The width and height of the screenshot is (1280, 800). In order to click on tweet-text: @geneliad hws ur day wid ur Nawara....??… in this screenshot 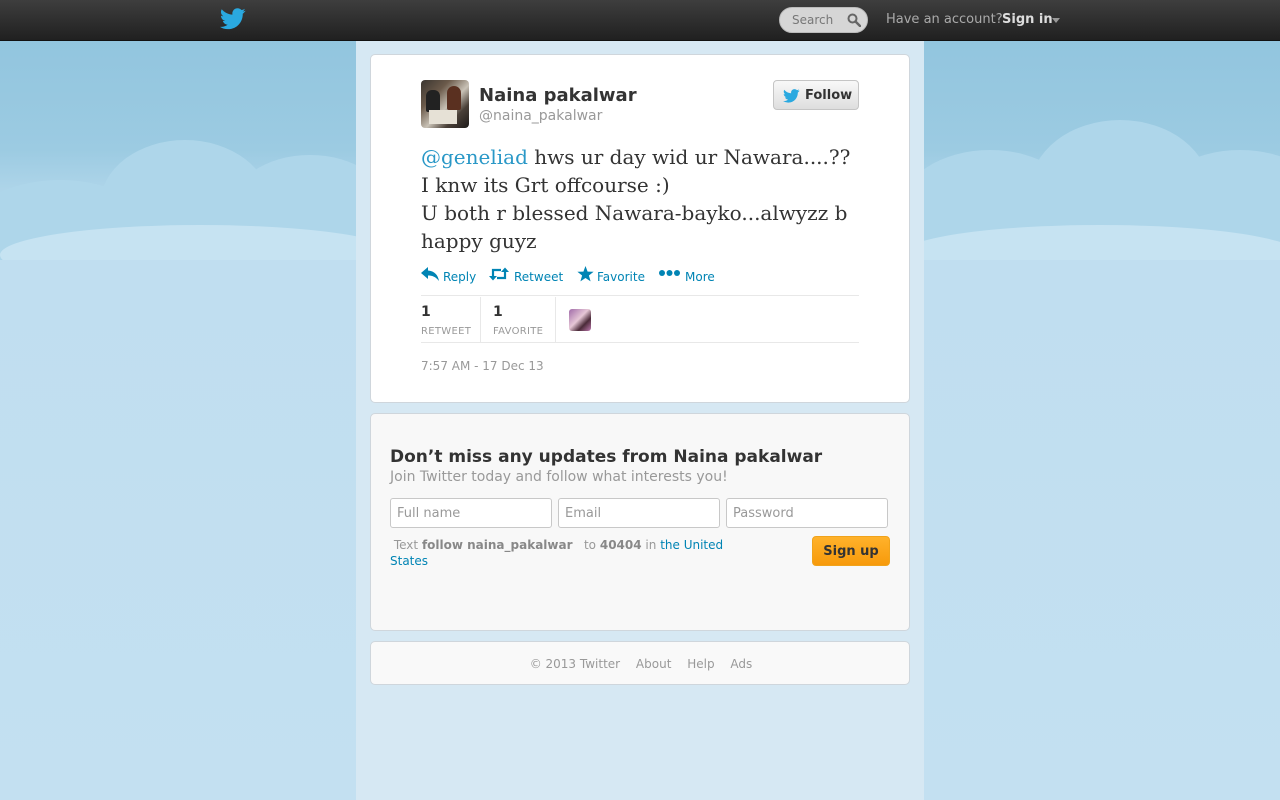, I will do `click(636, 199)`.